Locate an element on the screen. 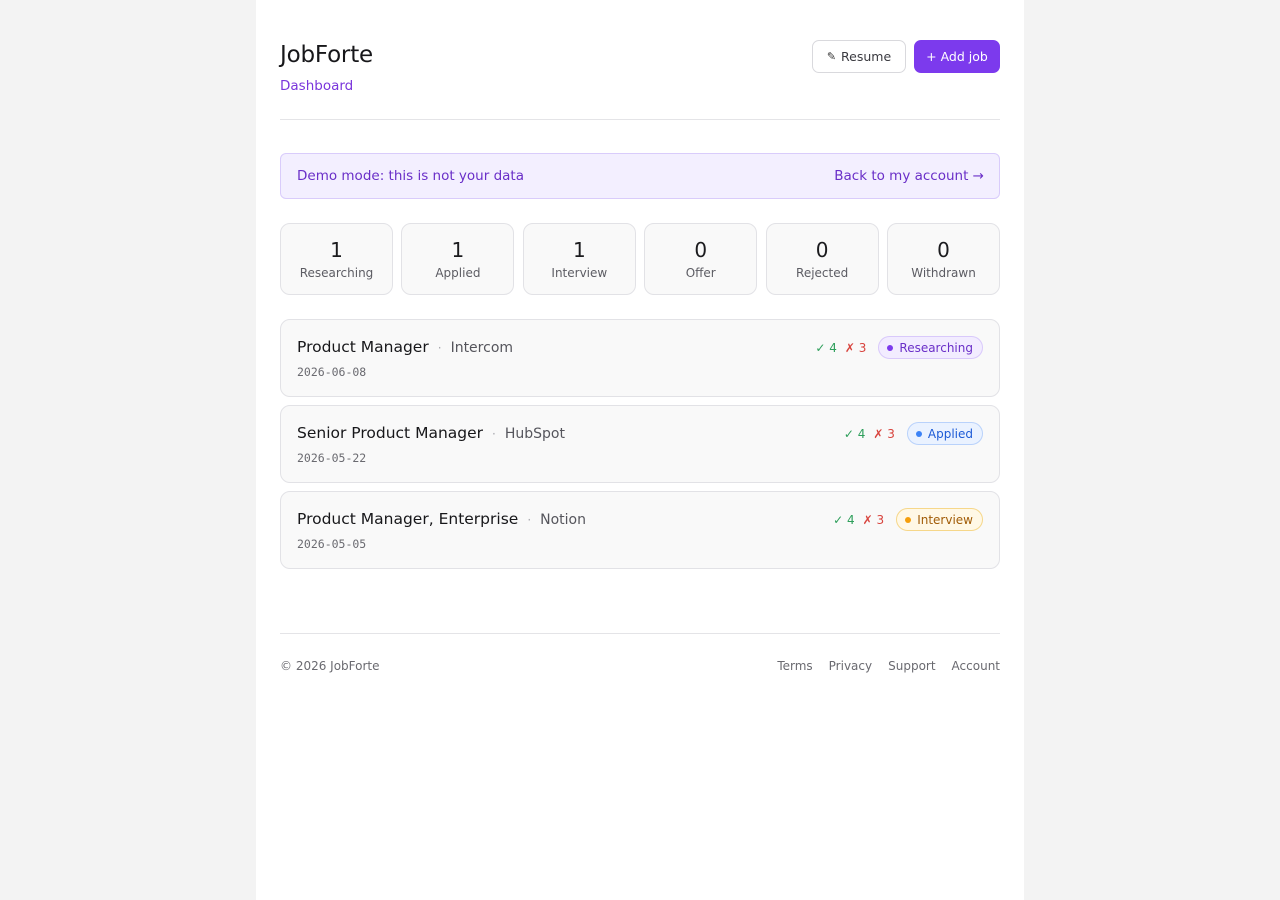 The height and width of the screenshot is (900, 1280). stat-rejected: 0 Rejected is located at coordinates (822, 259).